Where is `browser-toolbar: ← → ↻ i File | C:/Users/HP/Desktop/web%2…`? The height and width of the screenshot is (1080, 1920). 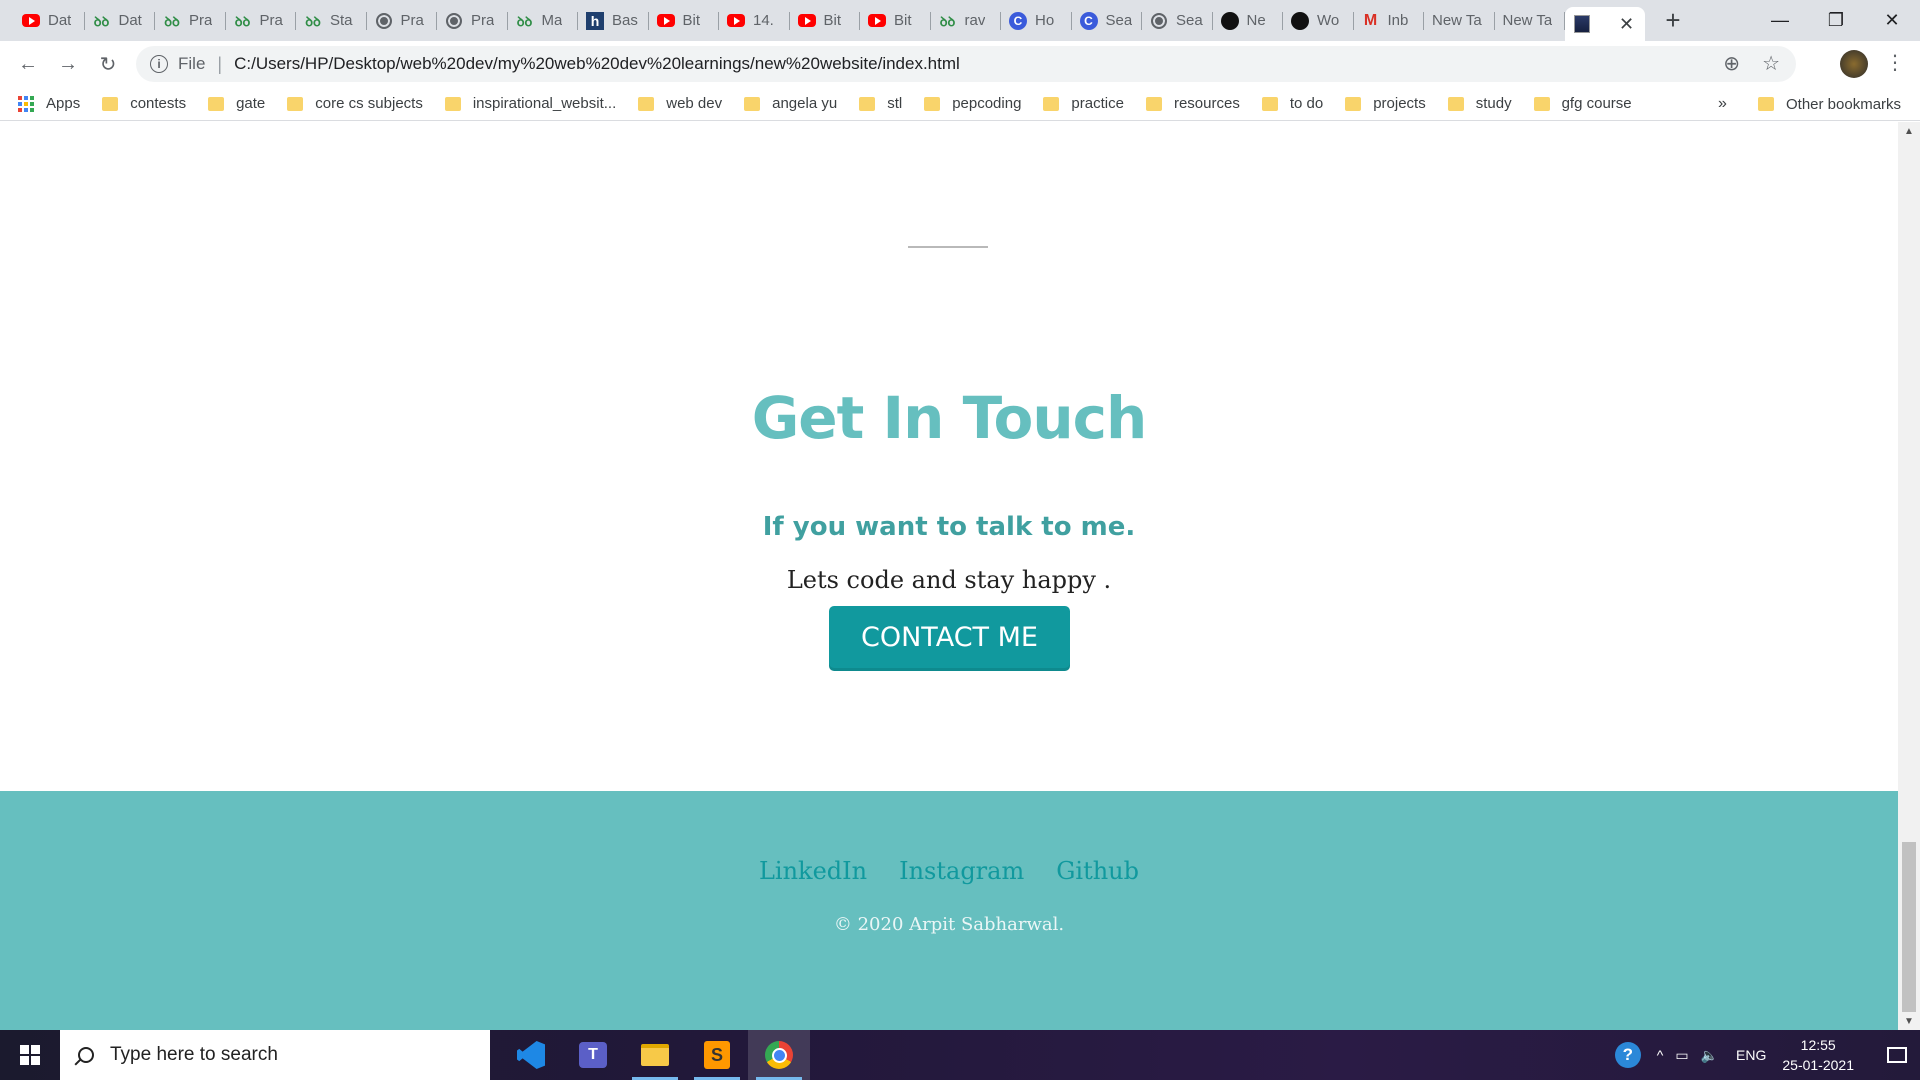
browser-toolbar: ← → ↻ i File | C:/Users/HP/Desktop/web%2… is located at coordinates (960, 64).